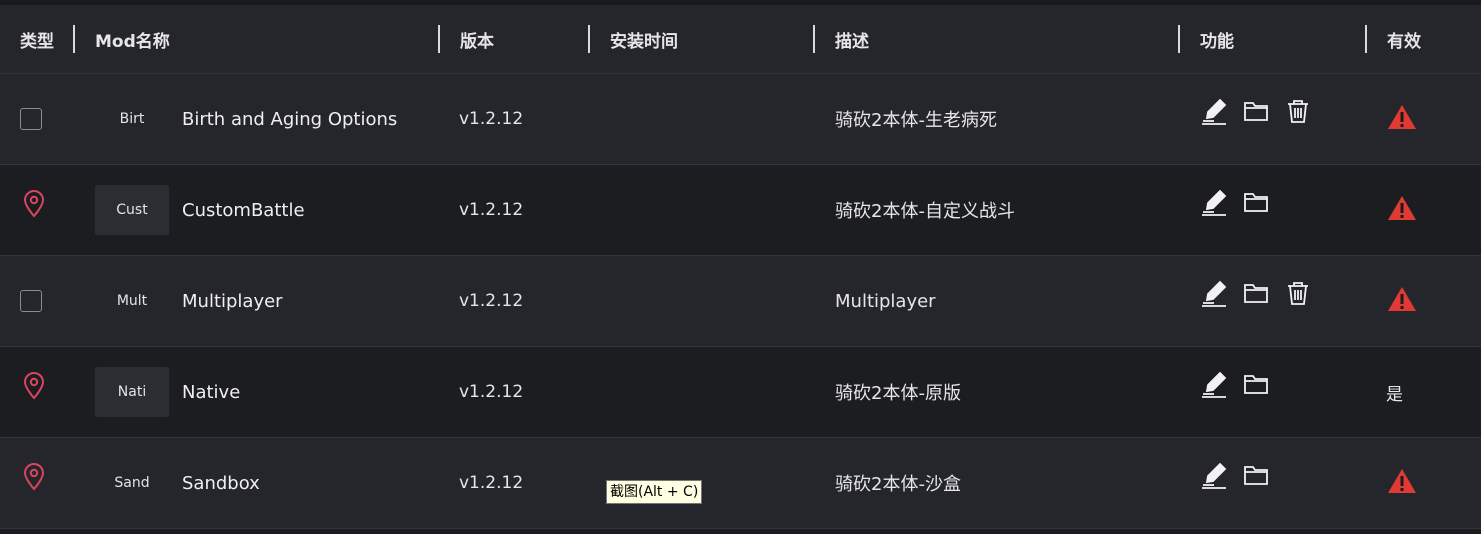 This screenshot has width=1481, height=534. I want to click on mod-description: 骑砍2本体-原版, so click(898, 393).